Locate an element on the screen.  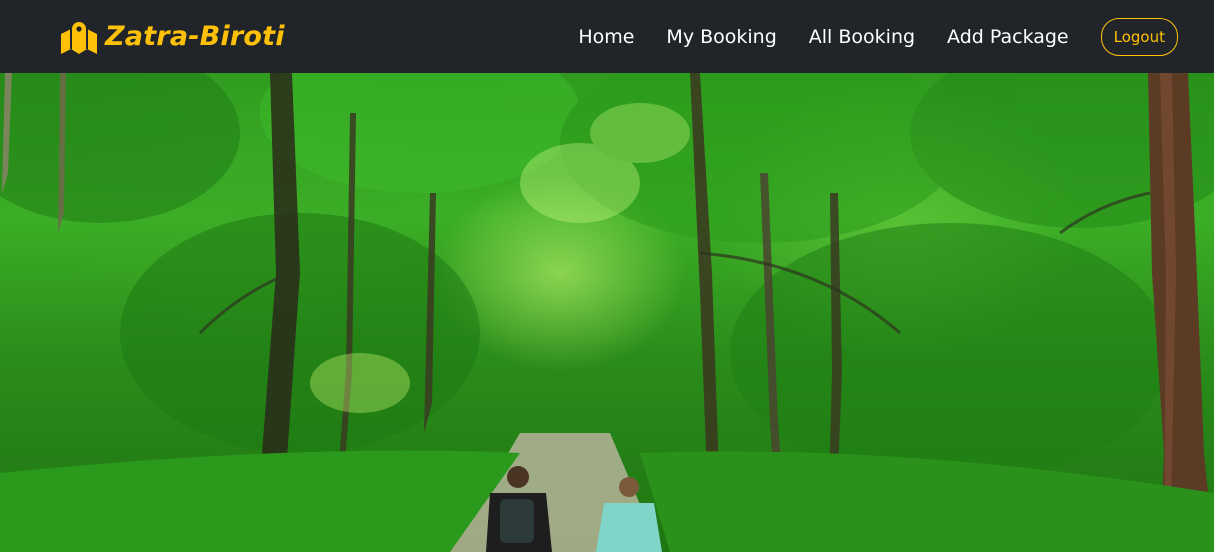
nav-add-package: Add Package is located at coordinates (1008, 37).